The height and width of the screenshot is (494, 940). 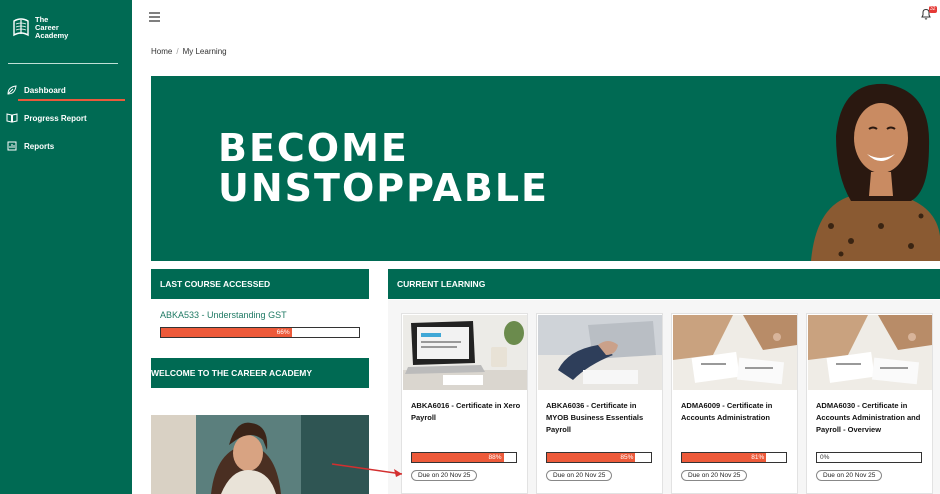 I want to click on last-course-header: LAST COURSE ACCESSED, so click(x=260, y=284).